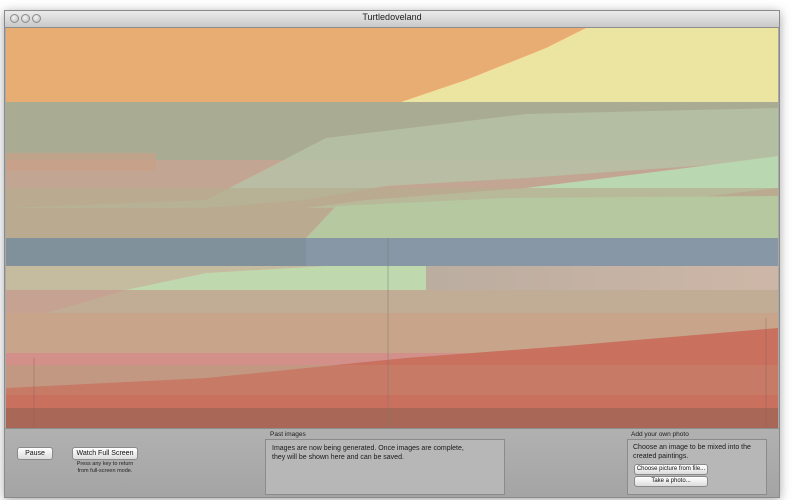  What do you see at coordinates (392, 380) in the screenshot?
I see `orange-mist` at bounding box center [392, 380].